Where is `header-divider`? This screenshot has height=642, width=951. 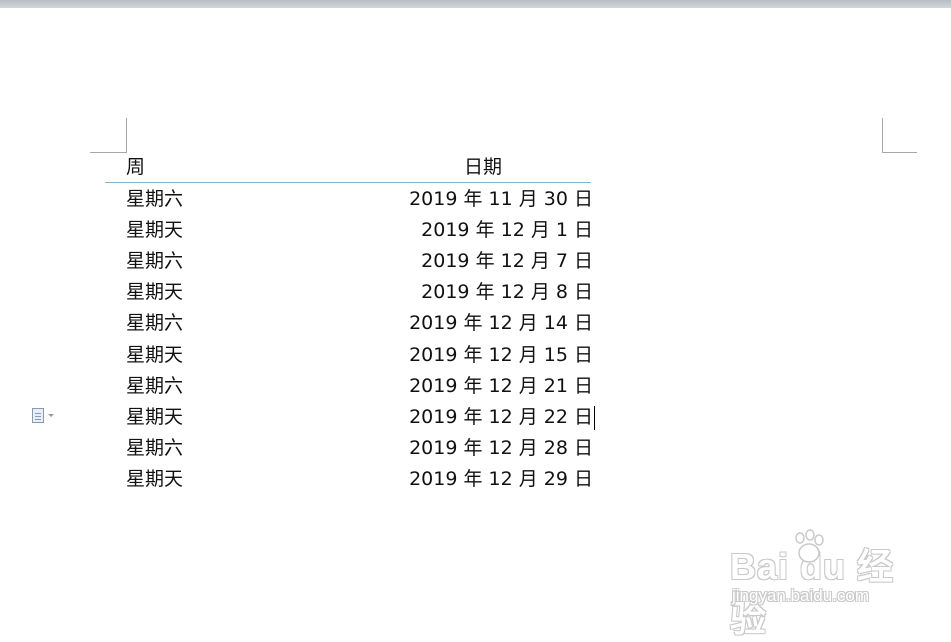 header-divider is located at coordinates (348, 182).